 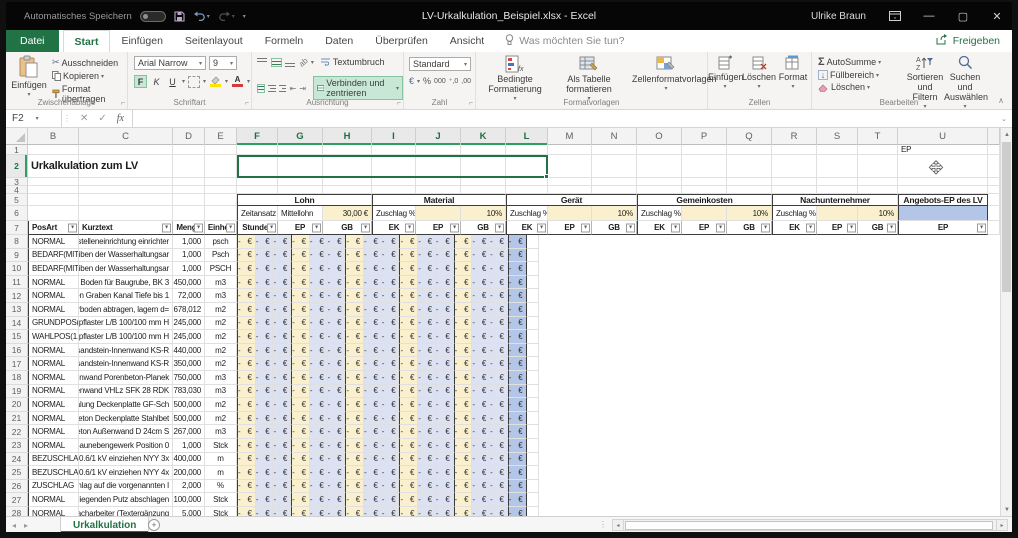 What do you see at coordinates (481, 364) in the screenshot?
I see `cell-S17: - €` at bounding box center [481, 364].